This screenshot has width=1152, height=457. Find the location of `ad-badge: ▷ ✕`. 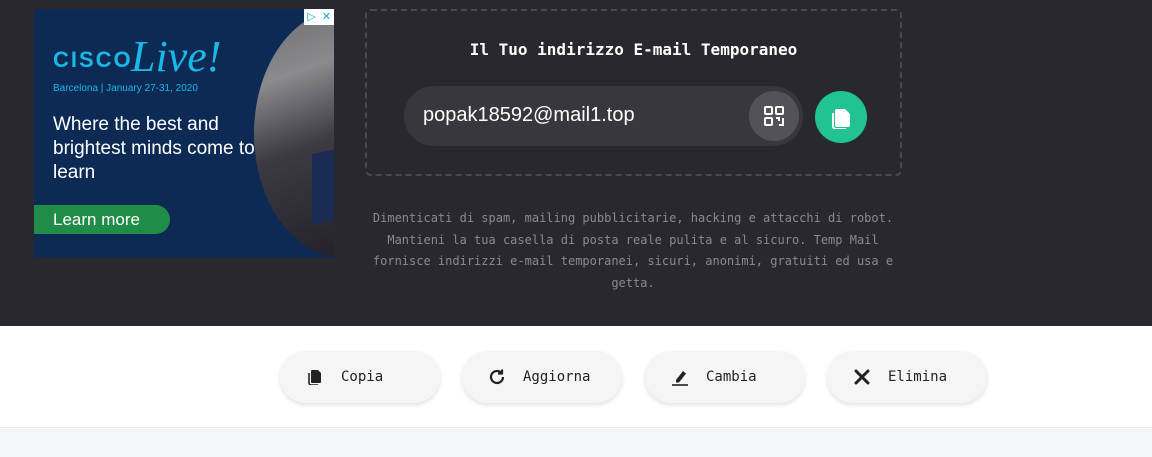

ad-badge: ▷ ✕ is located at coordinates (319, 17).